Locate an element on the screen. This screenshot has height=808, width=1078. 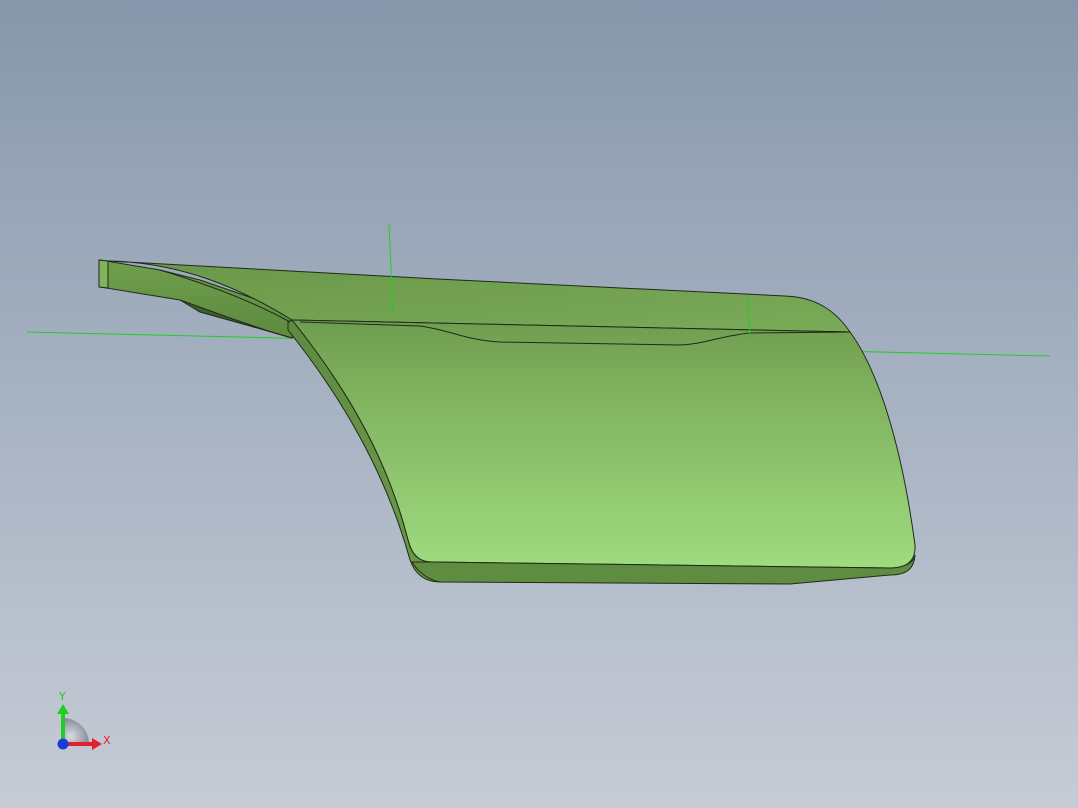
flange-end-face is located at coordinates (103, 274).